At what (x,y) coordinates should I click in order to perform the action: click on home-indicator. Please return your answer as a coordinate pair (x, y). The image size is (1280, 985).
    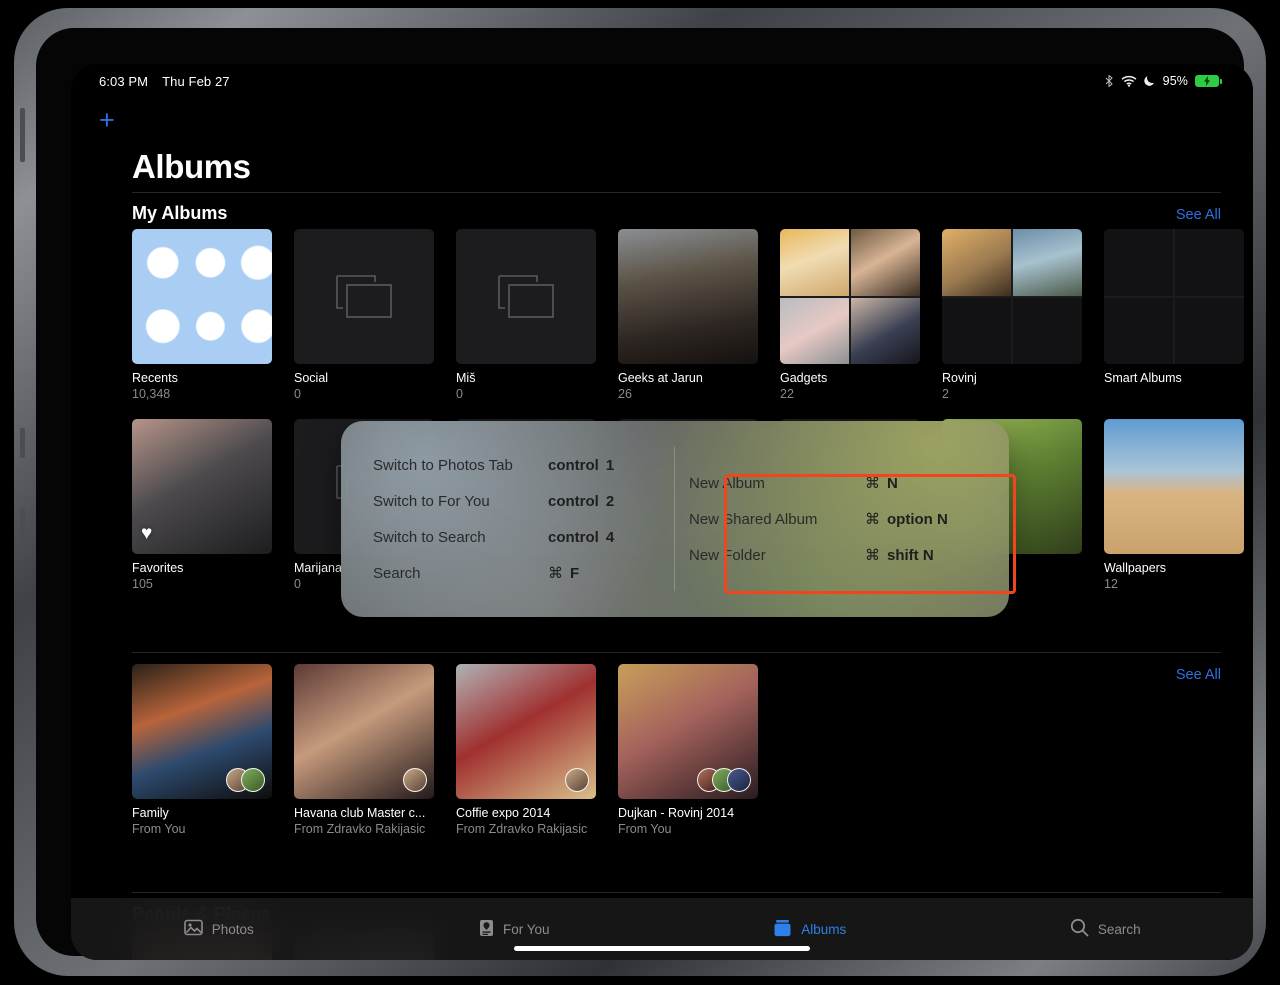
    Looking at the image, I should click on (662, 948).